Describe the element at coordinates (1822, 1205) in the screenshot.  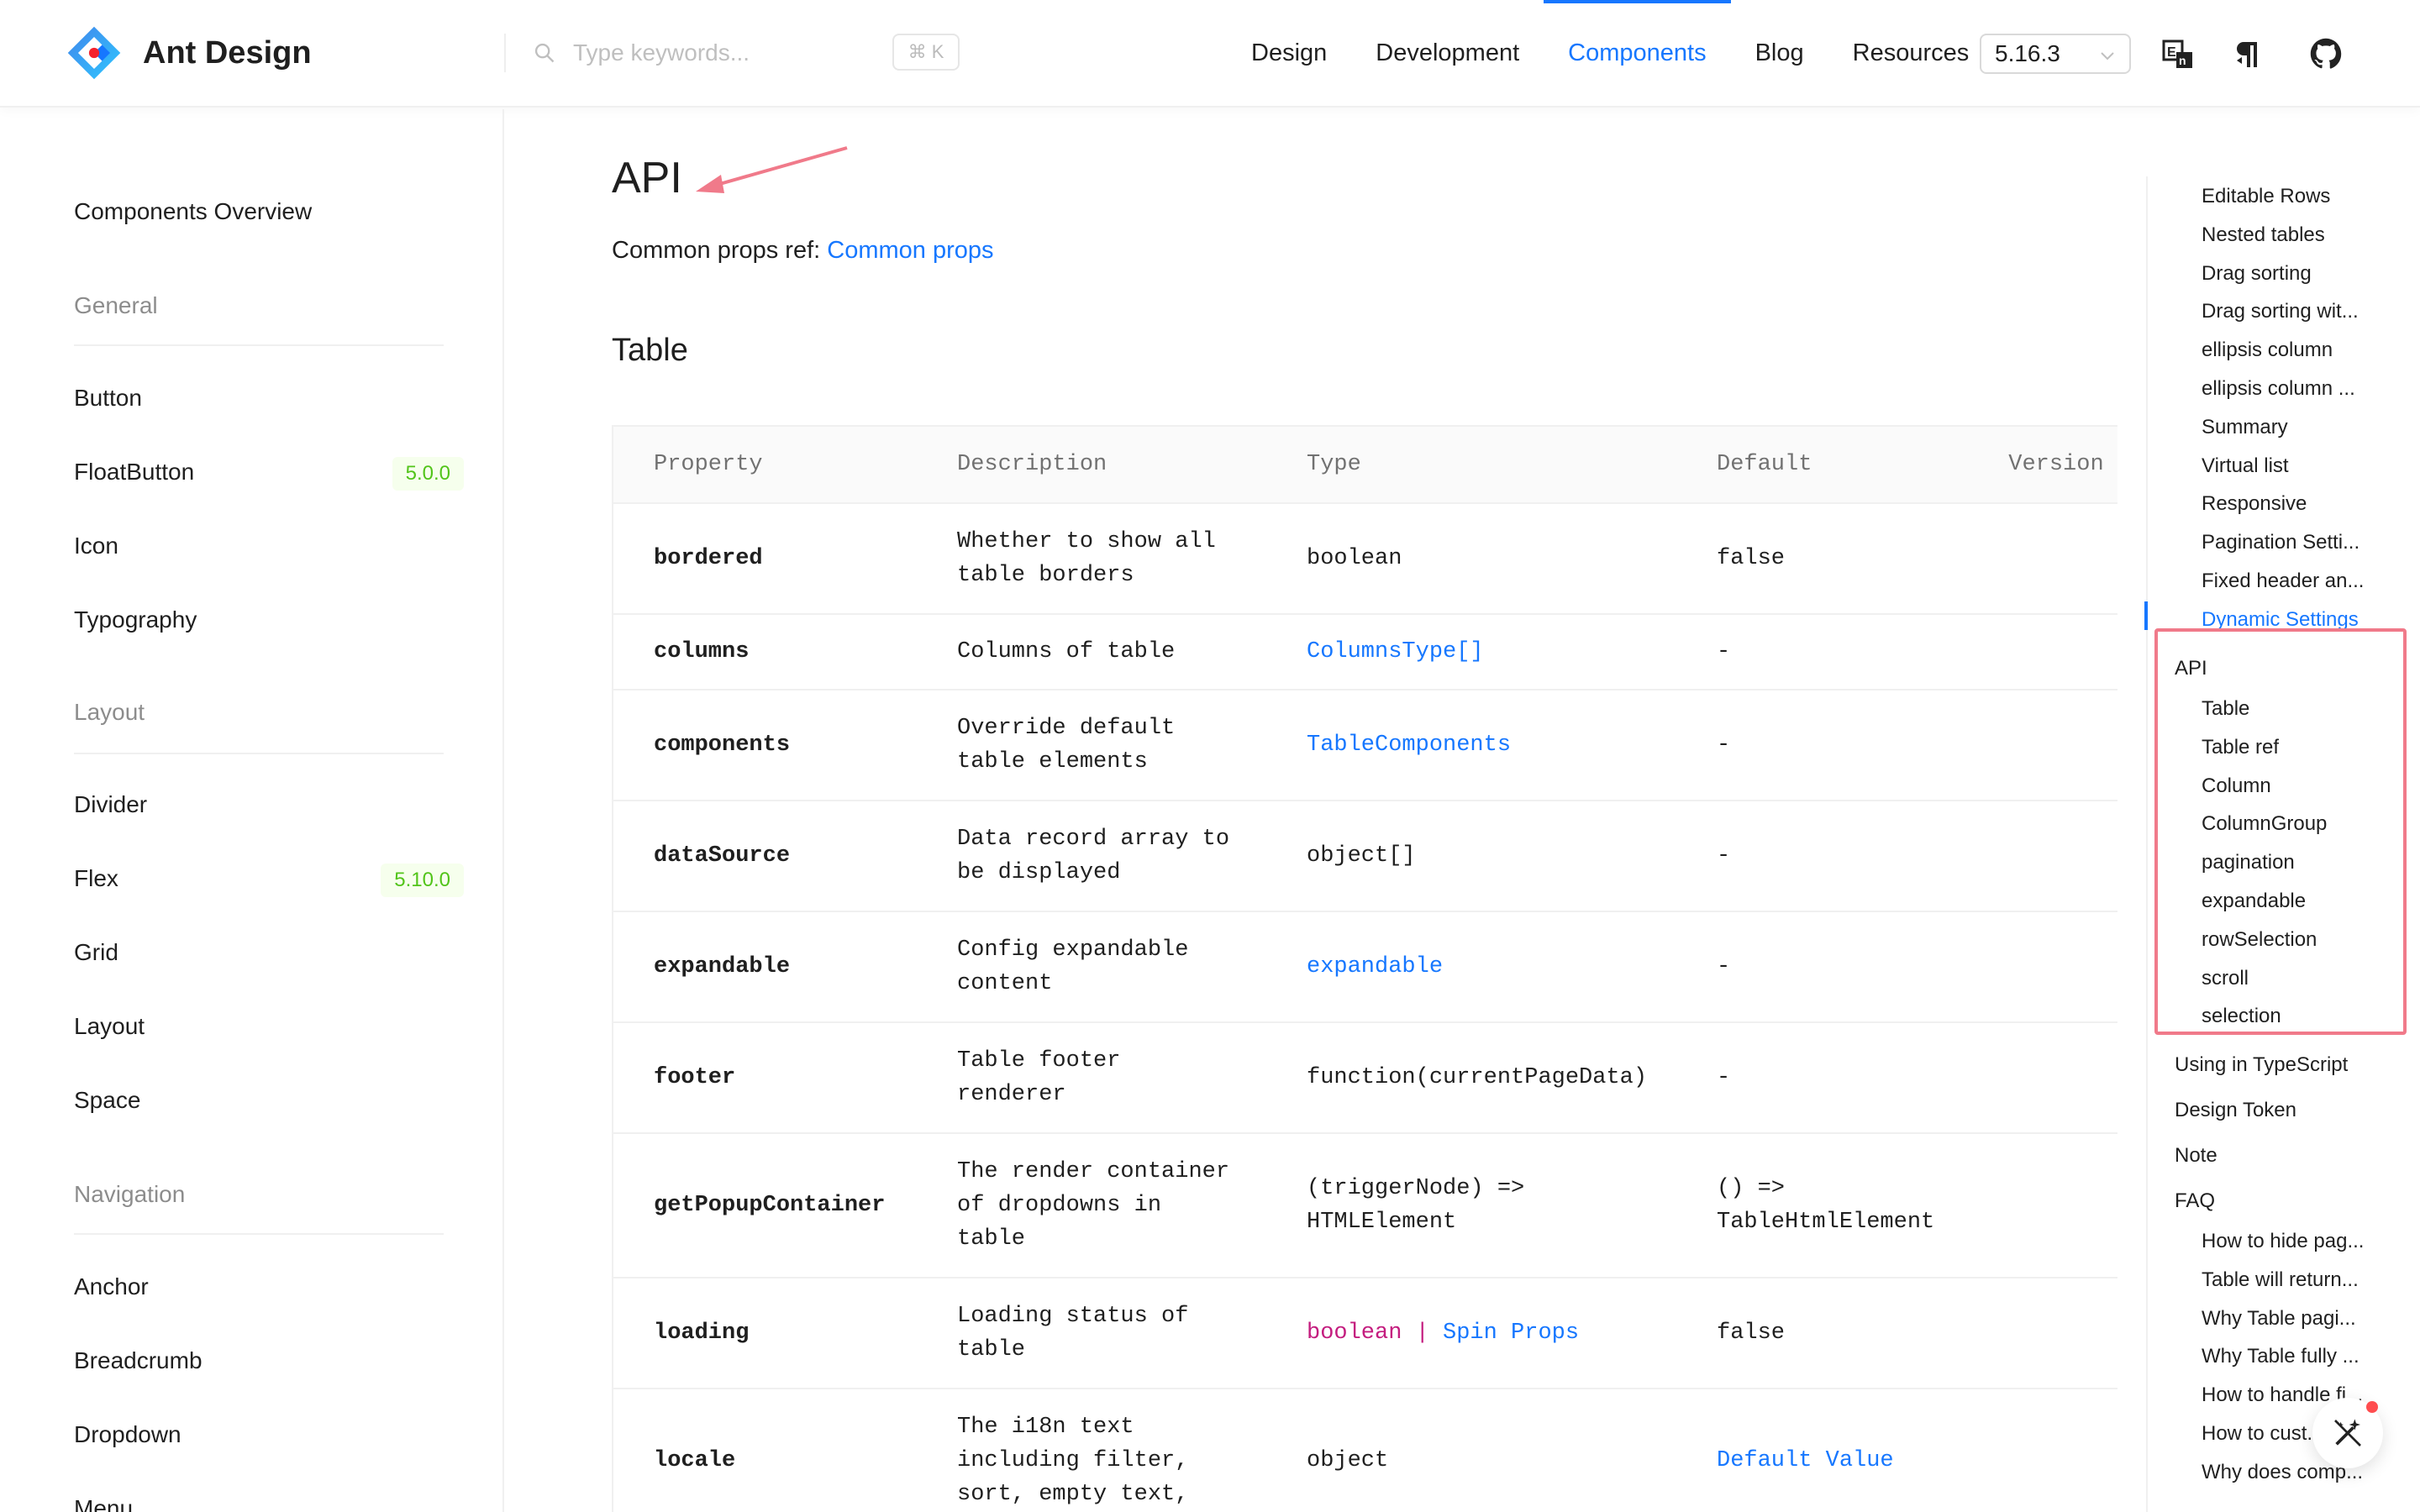
I see `default-cell: () => TableHtmlElement` at that location.